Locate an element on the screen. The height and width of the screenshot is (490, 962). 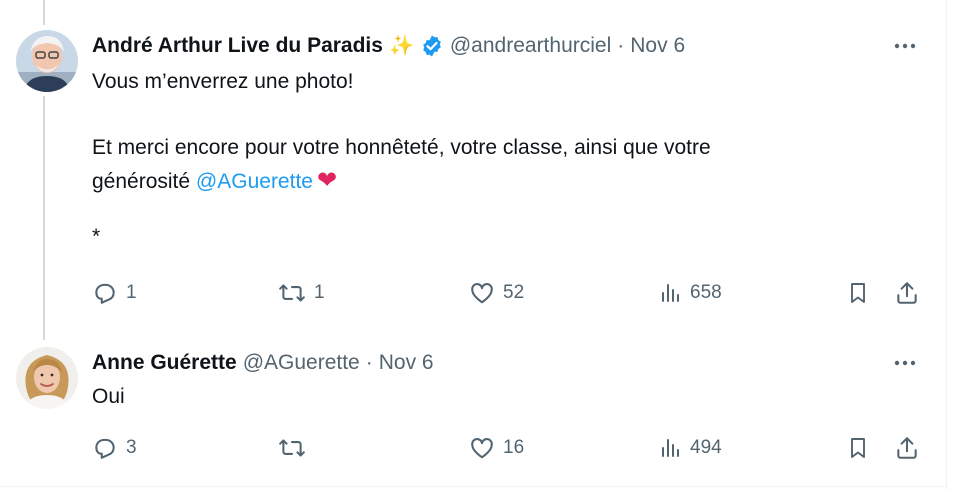
reply-count: 1 is located at coordinates (131, 292).